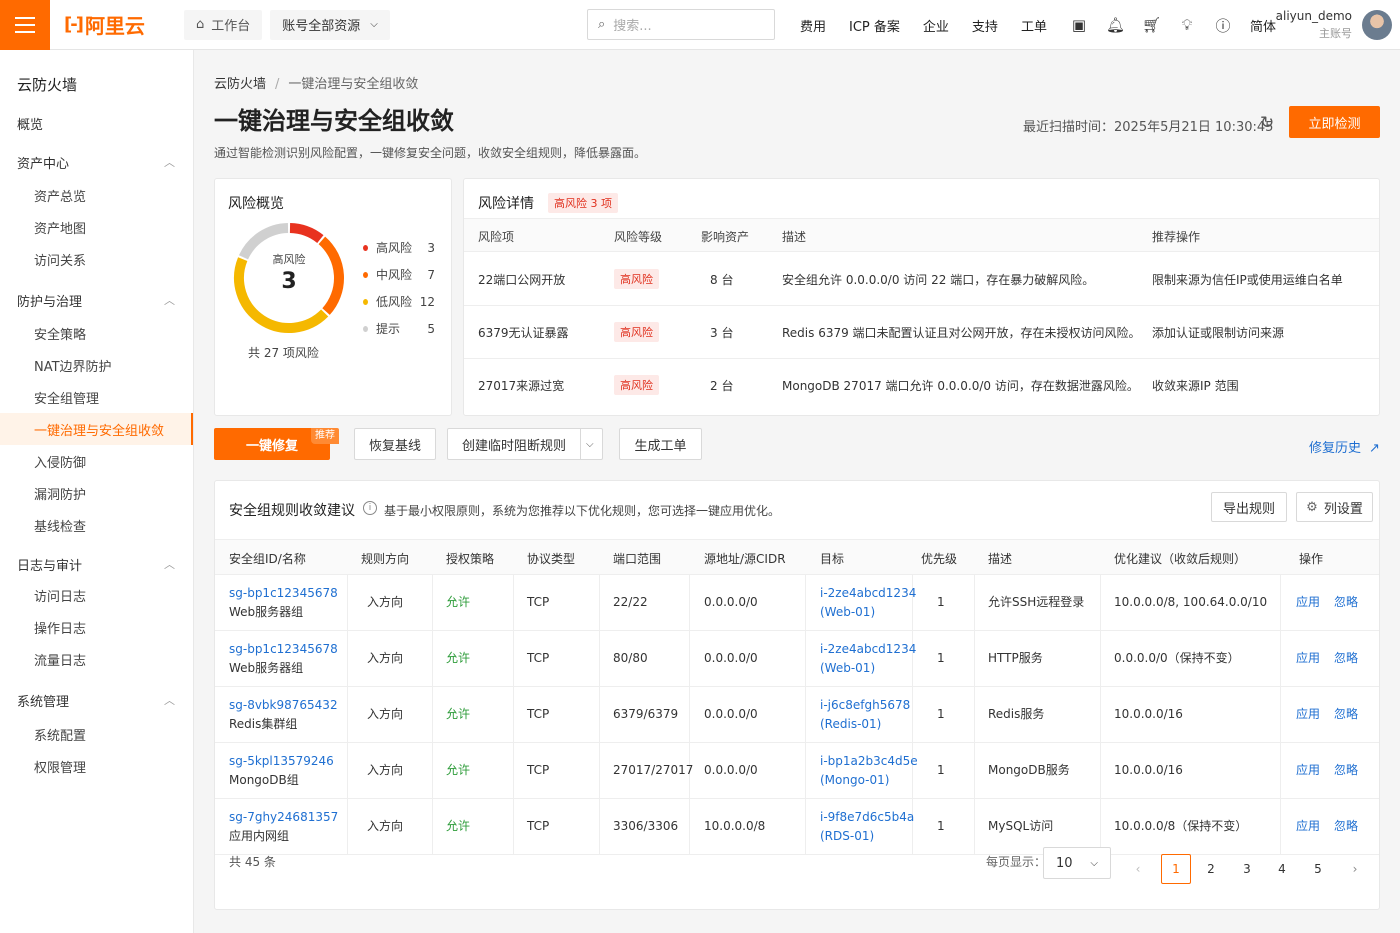 This screenshot has width=1400, height=933. What do you see at coordinates (1034, 25) in the screenshot?
I see `nav-ticket: 工单` at bounding box center [1034, 25].